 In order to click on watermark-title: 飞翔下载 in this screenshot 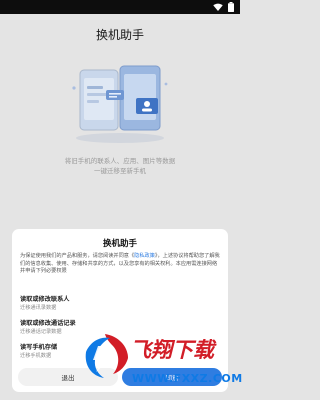, I will do `click(172, 350)`.